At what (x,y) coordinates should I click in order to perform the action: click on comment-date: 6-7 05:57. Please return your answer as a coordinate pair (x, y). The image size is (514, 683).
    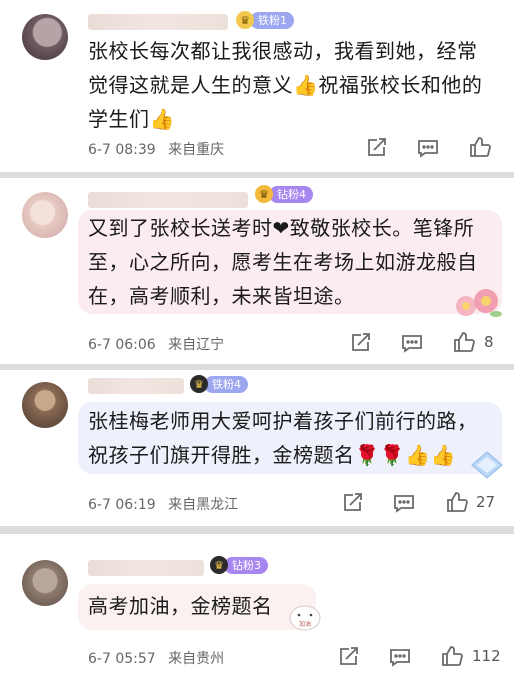
    Looking at the image, I should click on (122, 659).